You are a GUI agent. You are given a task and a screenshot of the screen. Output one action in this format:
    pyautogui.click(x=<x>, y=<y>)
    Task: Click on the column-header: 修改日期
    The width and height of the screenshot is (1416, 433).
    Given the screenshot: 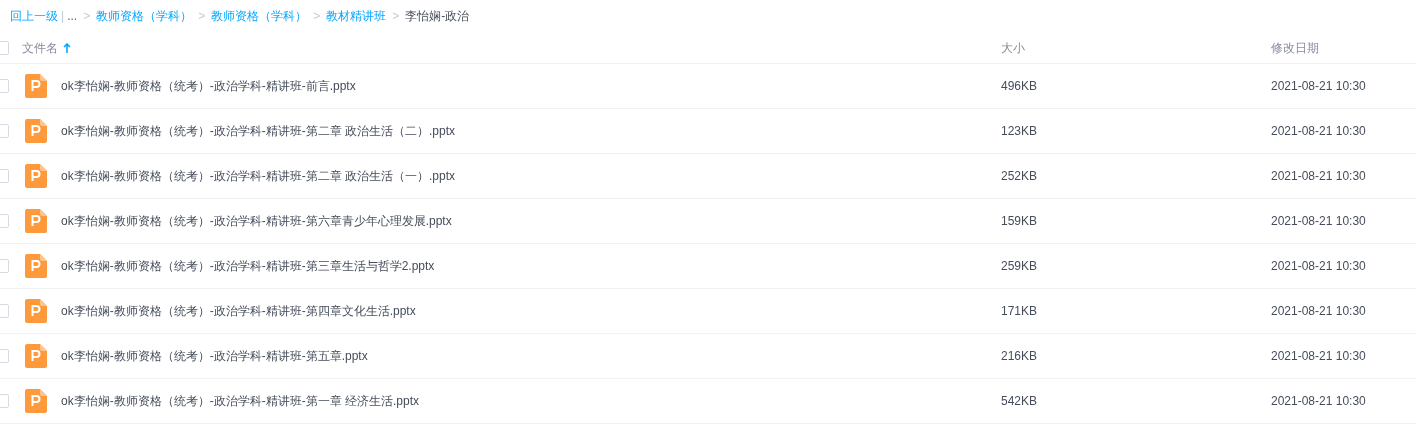 What is the action you would take?
    pyautogui.click(x=1295, y=47)
    